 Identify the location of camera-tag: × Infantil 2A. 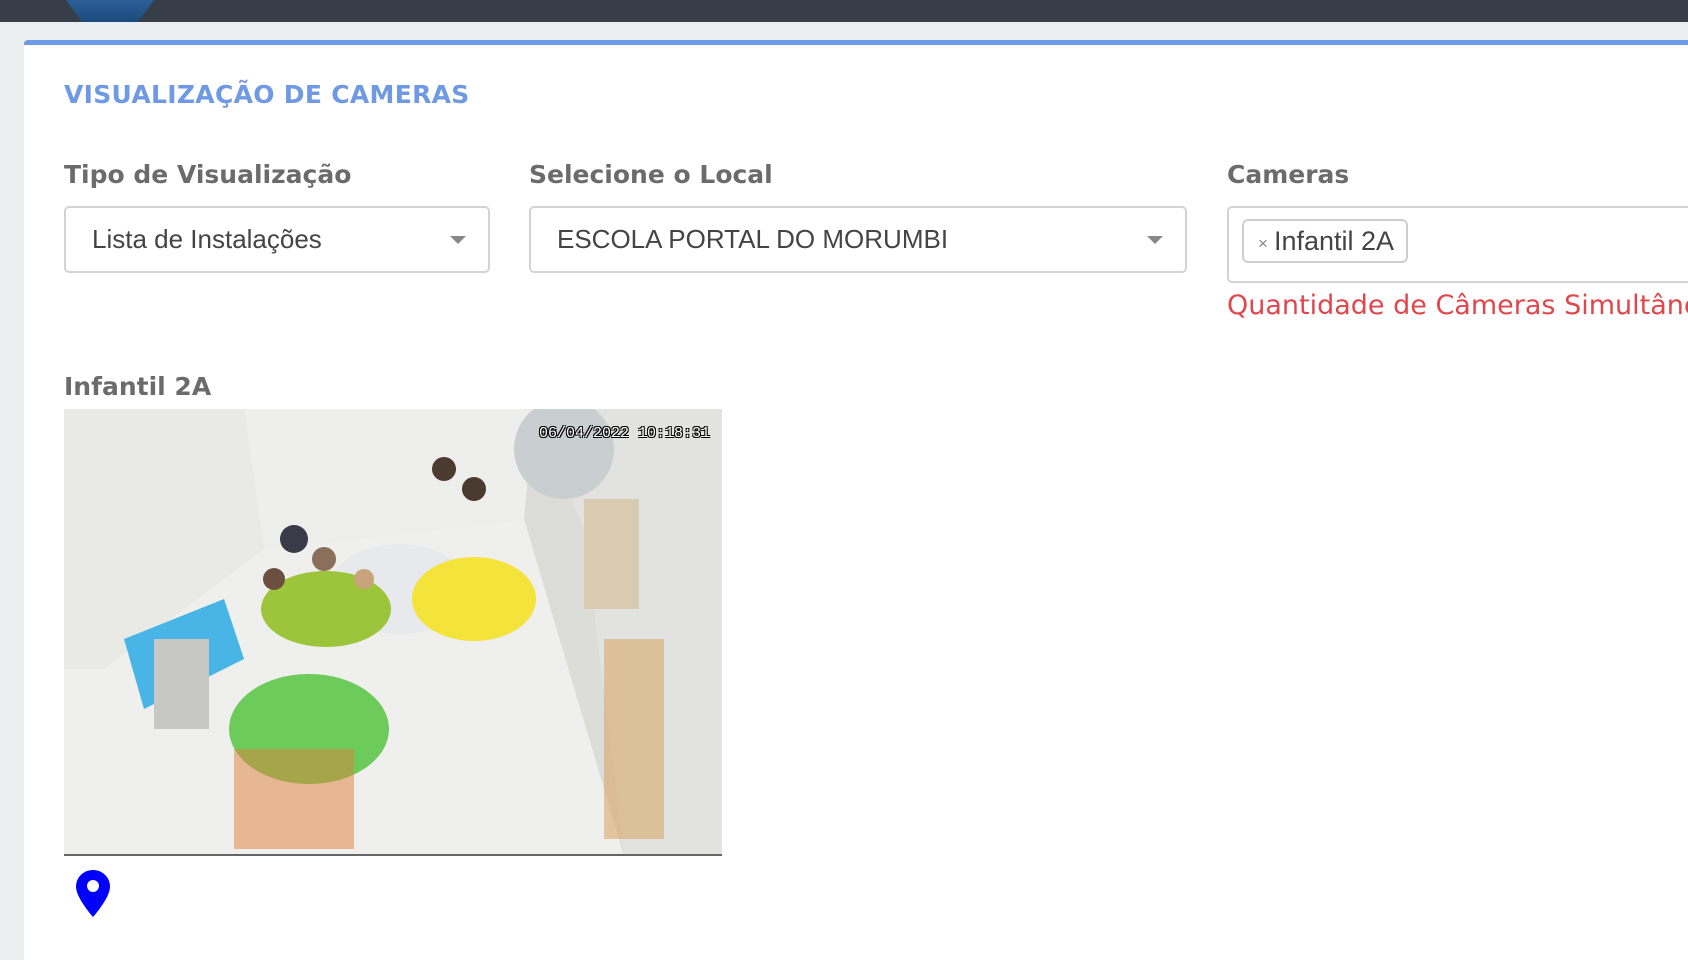
(1325, 241).